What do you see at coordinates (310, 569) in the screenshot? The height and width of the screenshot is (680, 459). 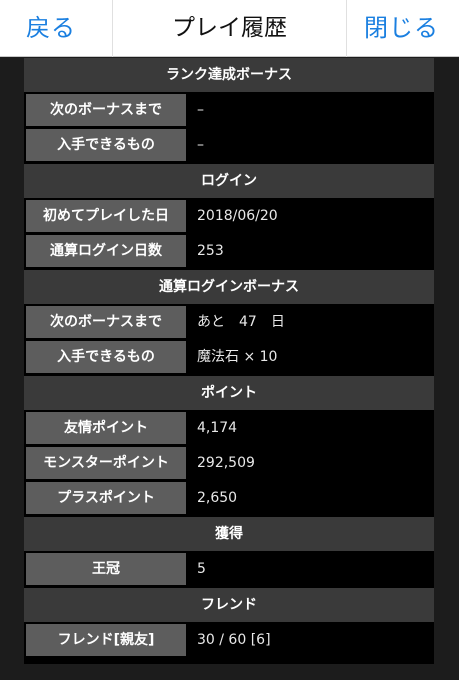 I see `row-value: 5` at bounding box center [310, 569].